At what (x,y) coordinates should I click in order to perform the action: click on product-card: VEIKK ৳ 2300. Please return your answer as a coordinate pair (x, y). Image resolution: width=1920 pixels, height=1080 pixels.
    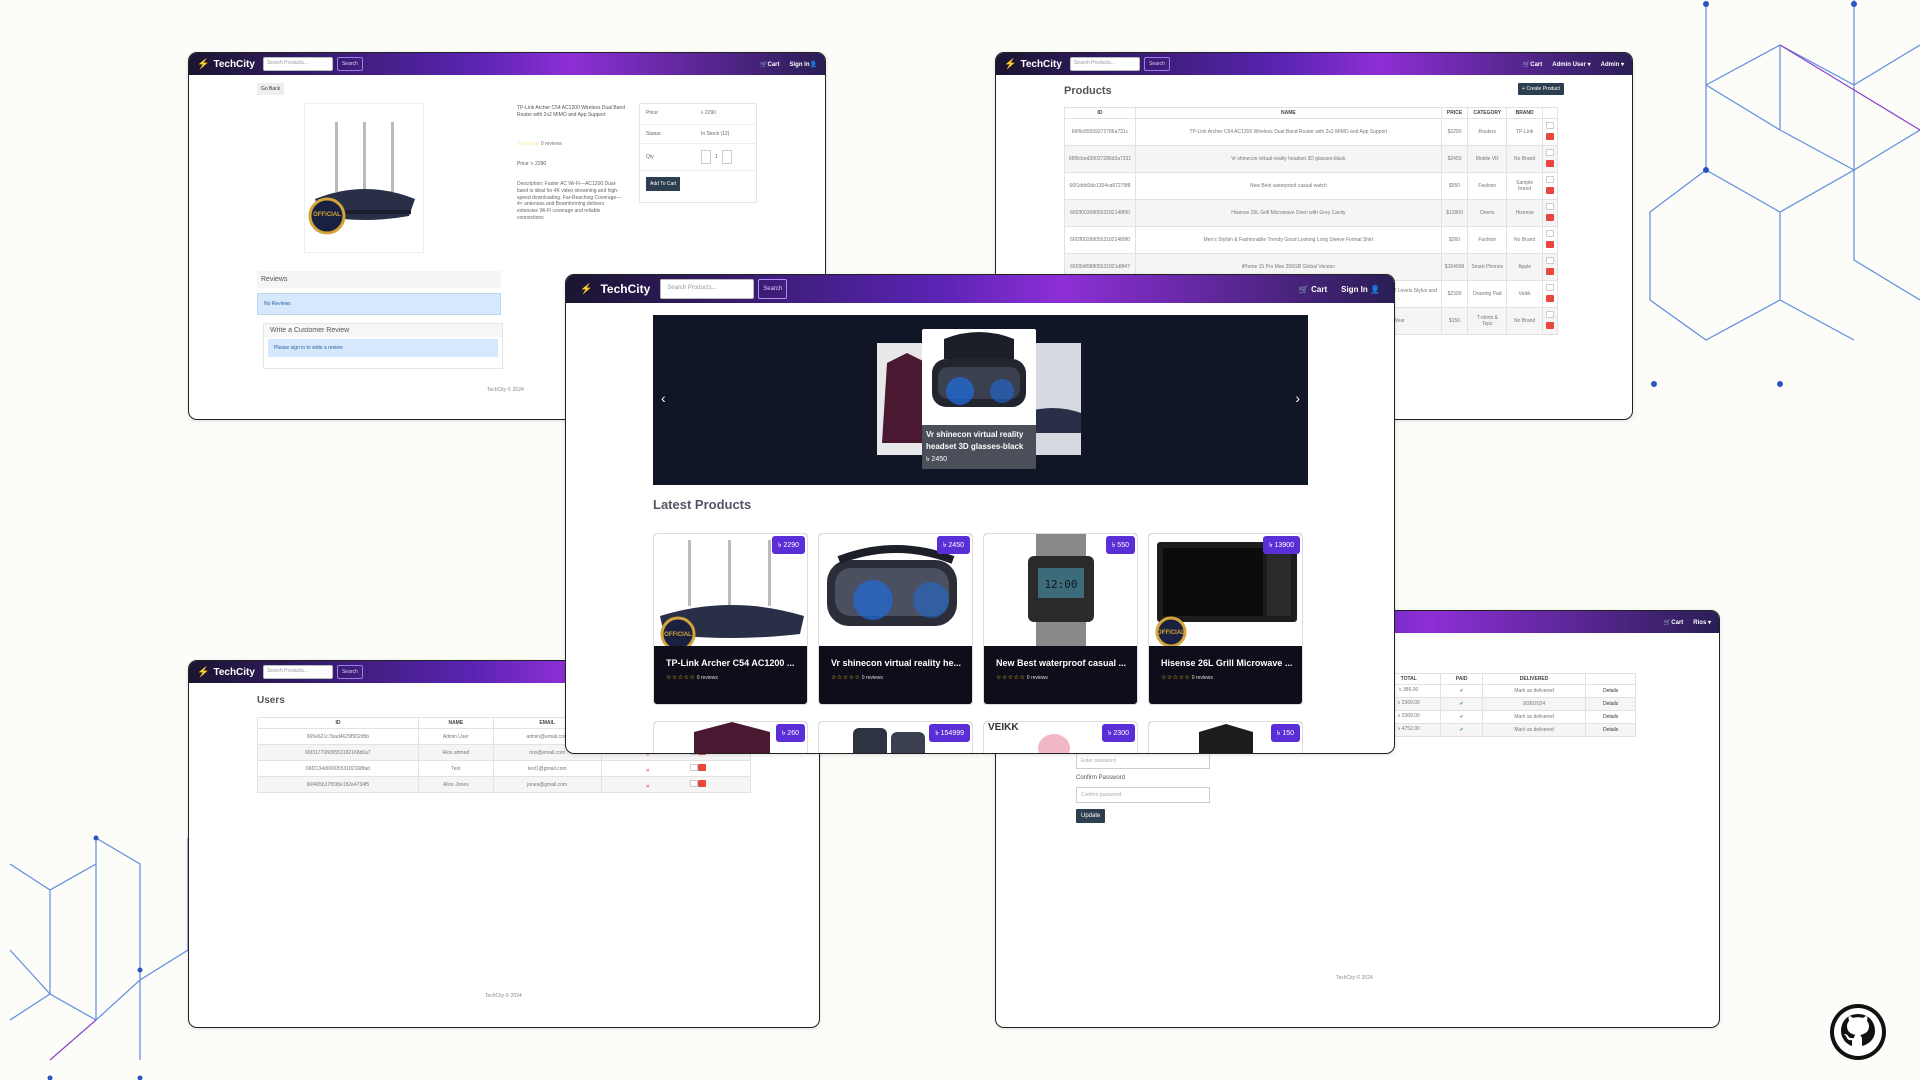
    Looking at the image, I should click on (1060, 737).